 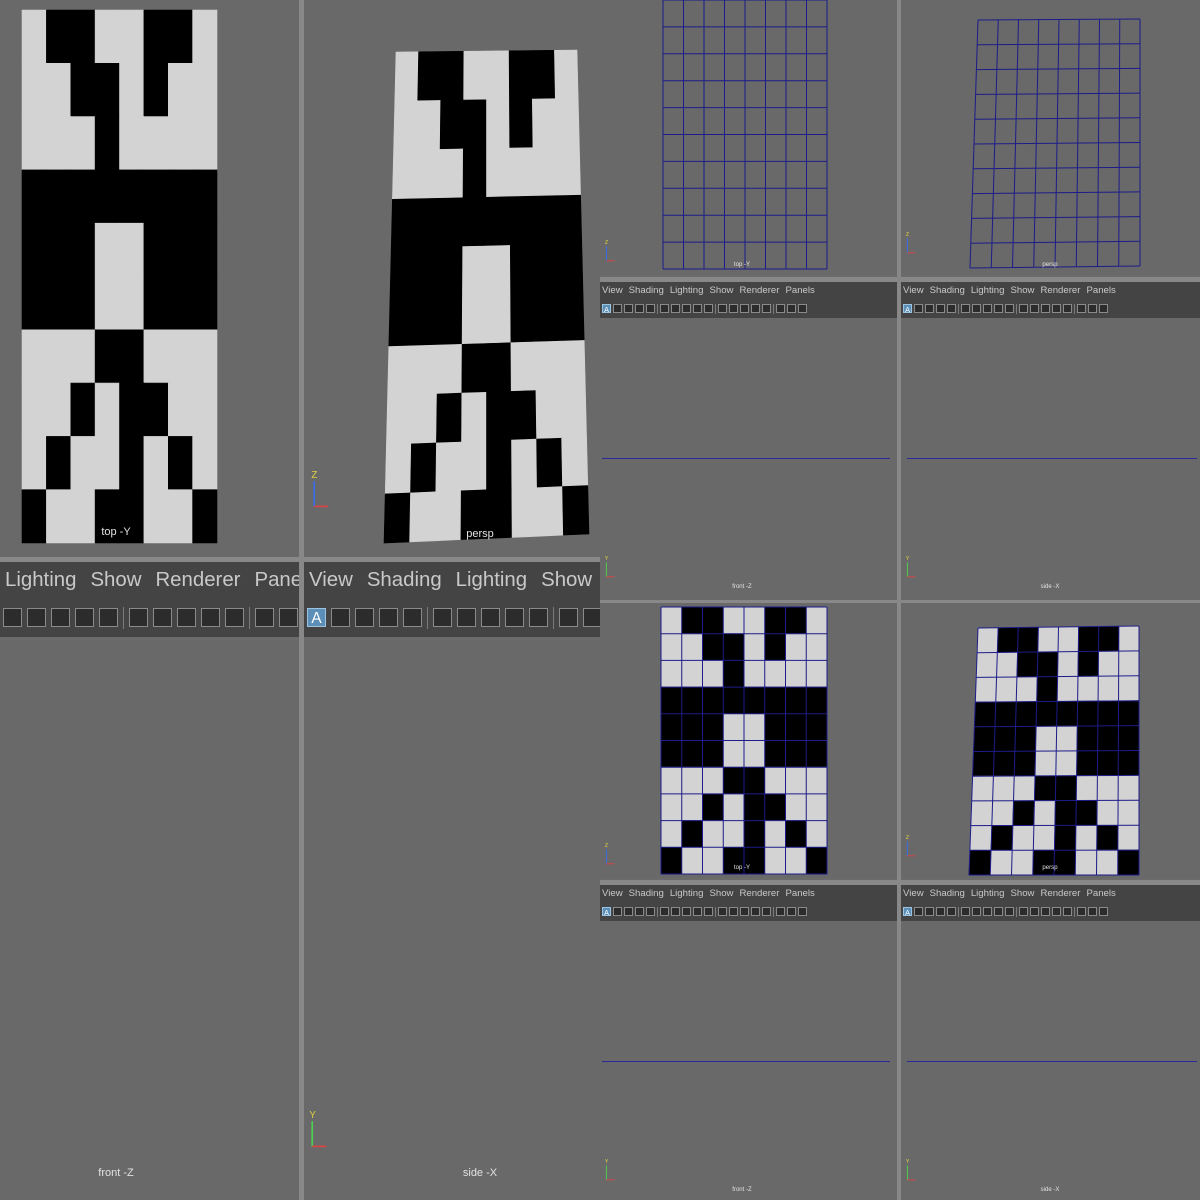 What do you see at coordinates (1055, 143) in the screenshot?
I see `wire-plane-persp` at bounding box center [1055, 143].